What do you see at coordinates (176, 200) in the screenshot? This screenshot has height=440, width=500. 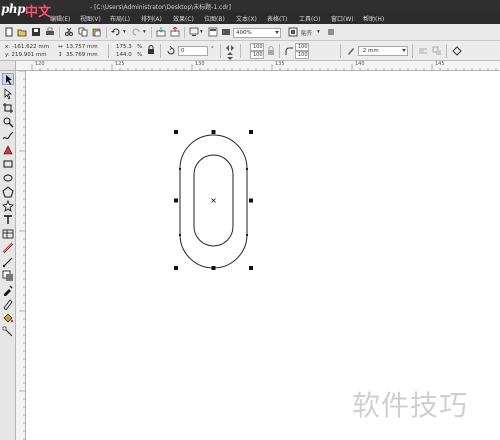 I see `handle-middle-left` at bounding box center [176, 200].